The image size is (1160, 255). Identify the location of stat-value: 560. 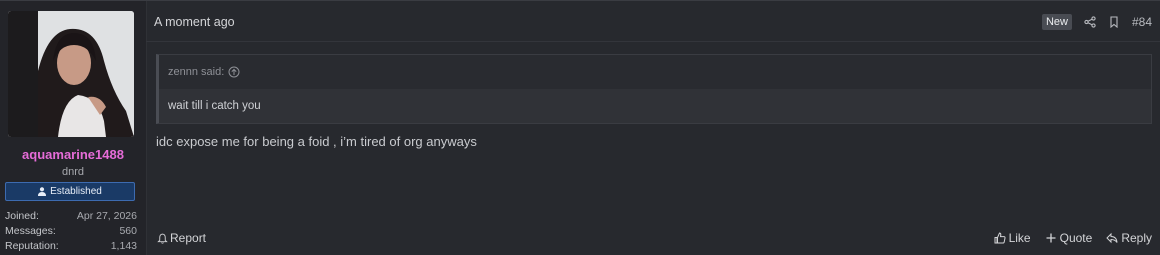
(128, 230).